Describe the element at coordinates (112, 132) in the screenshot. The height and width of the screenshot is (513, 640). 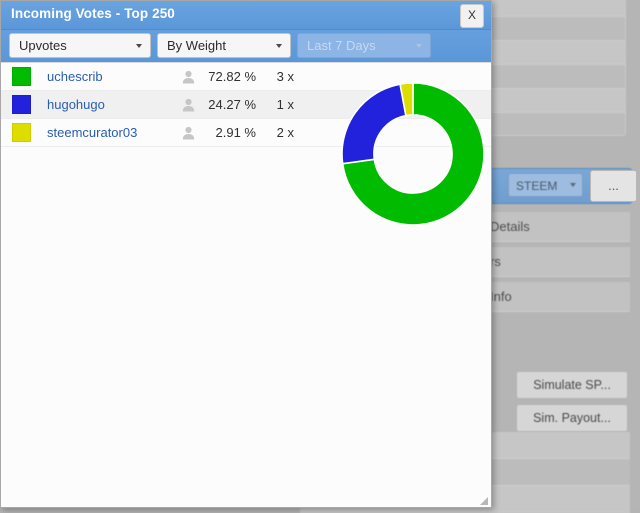
I see `voter-name-link: steemcurator03` at that location.